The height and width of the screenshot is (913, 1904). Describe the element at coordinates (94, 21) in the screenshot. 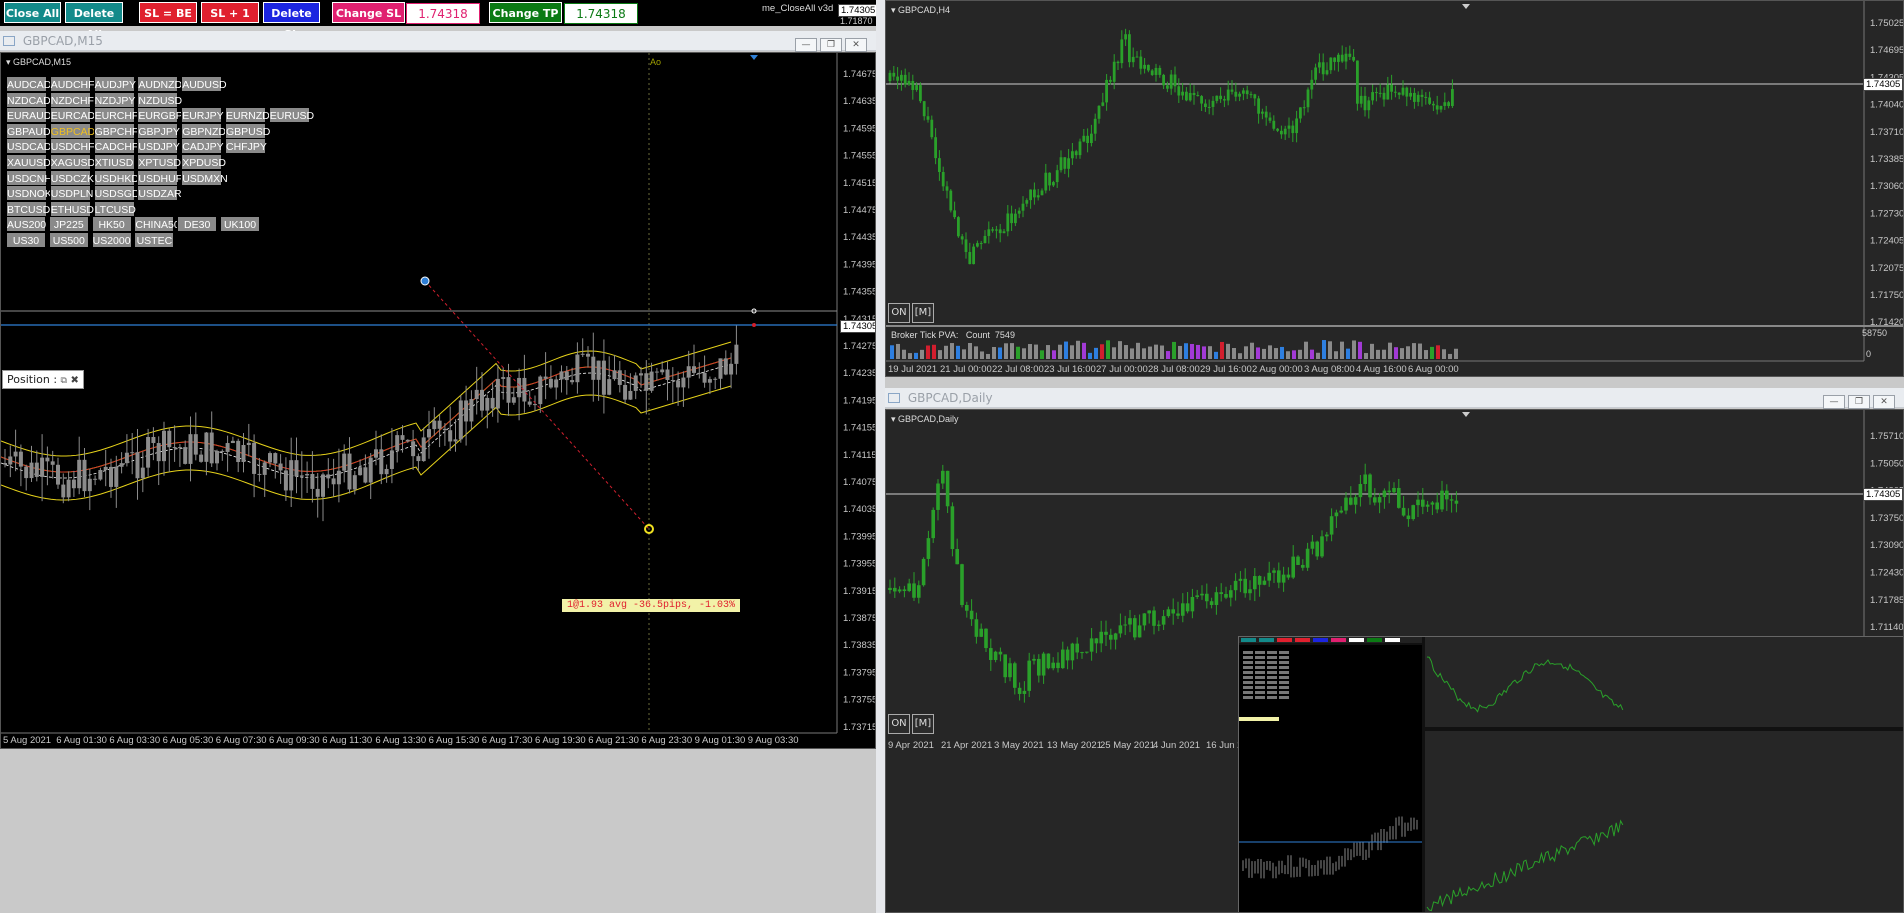

I see `delete-all-button: Delete All` at that location.